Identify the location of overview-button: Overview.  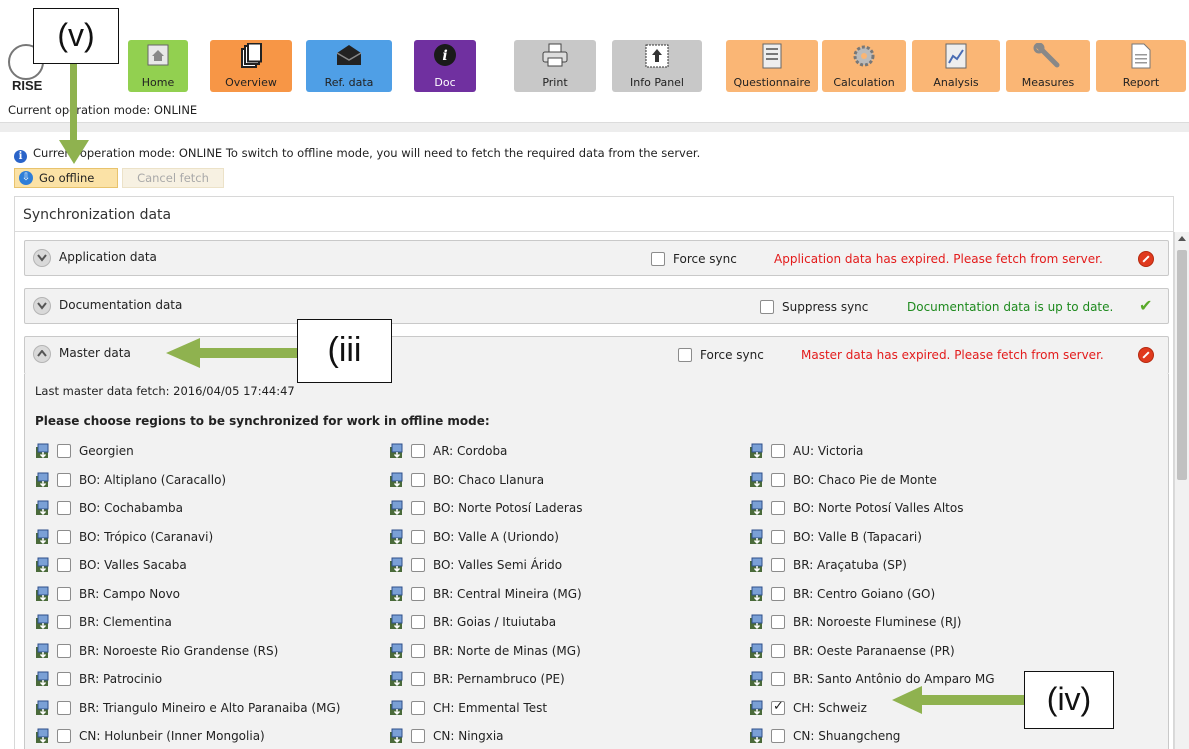
(251, 66).